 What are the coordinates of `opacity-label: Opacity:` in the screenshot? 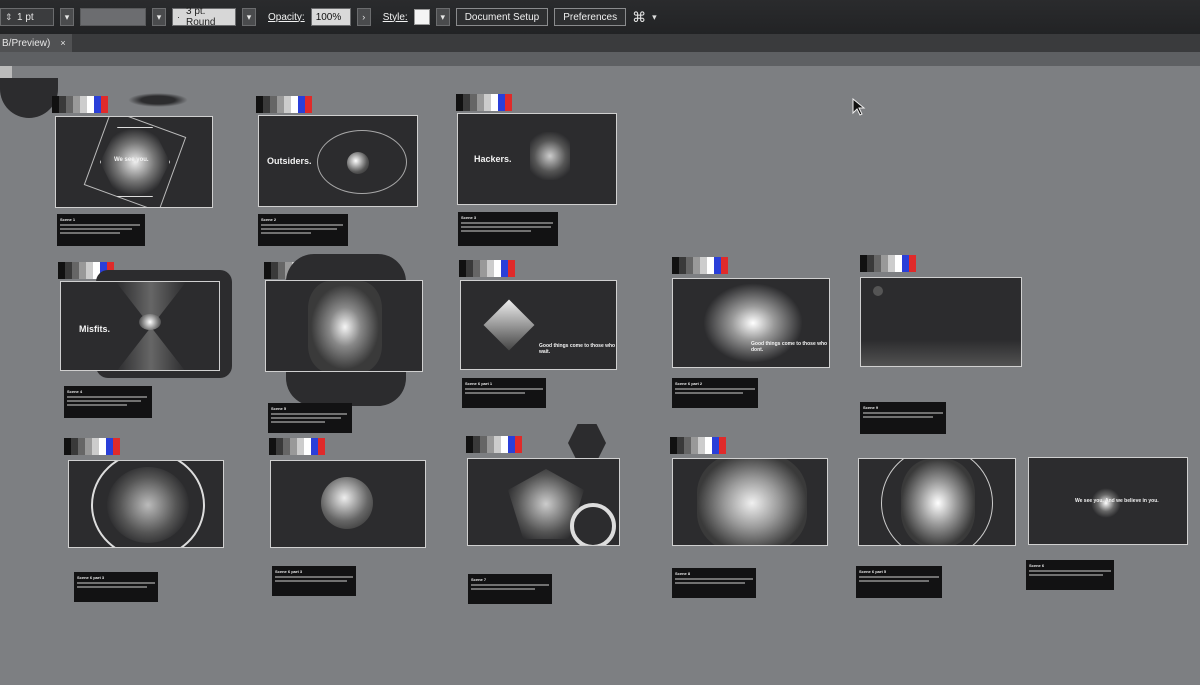 It's located at (286, 17).